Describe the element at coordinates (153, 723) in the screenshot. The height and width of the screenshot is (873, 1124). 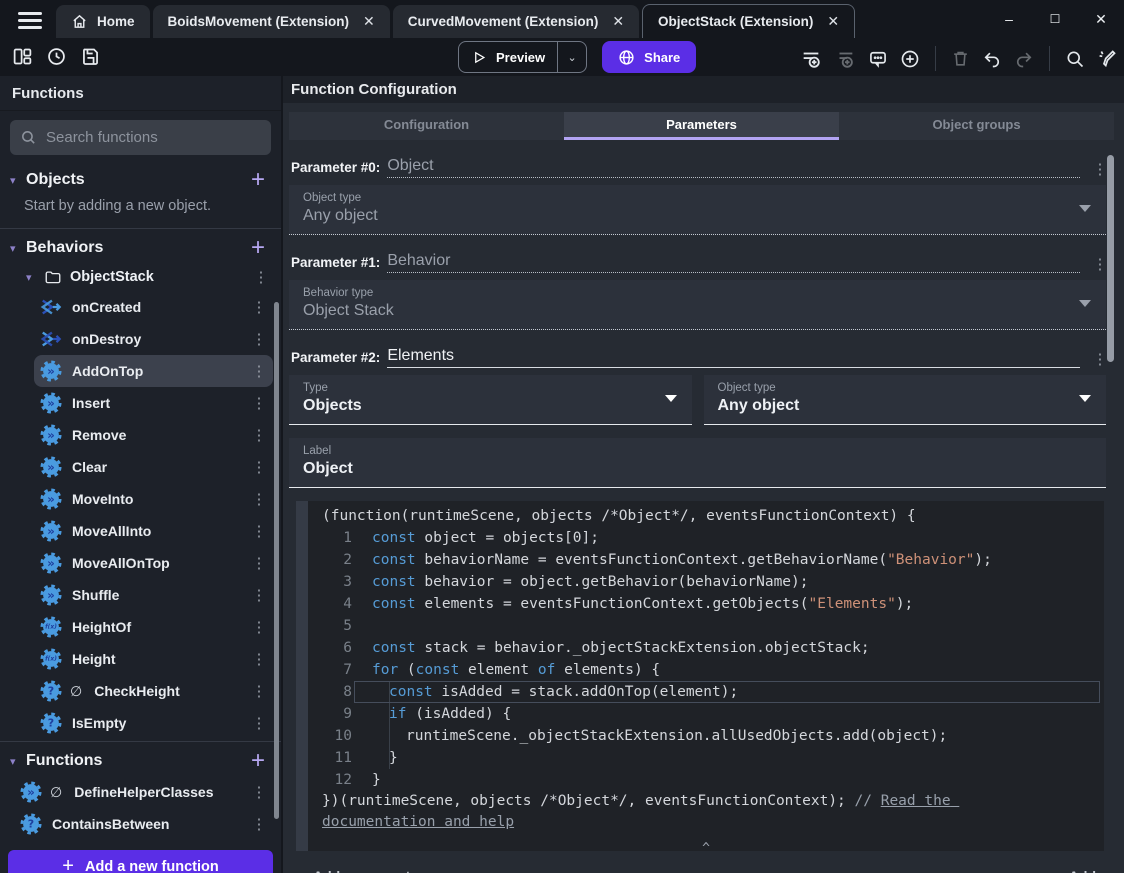
I see `function-item-isempty: ? IsEmpty ⋮` at that location.